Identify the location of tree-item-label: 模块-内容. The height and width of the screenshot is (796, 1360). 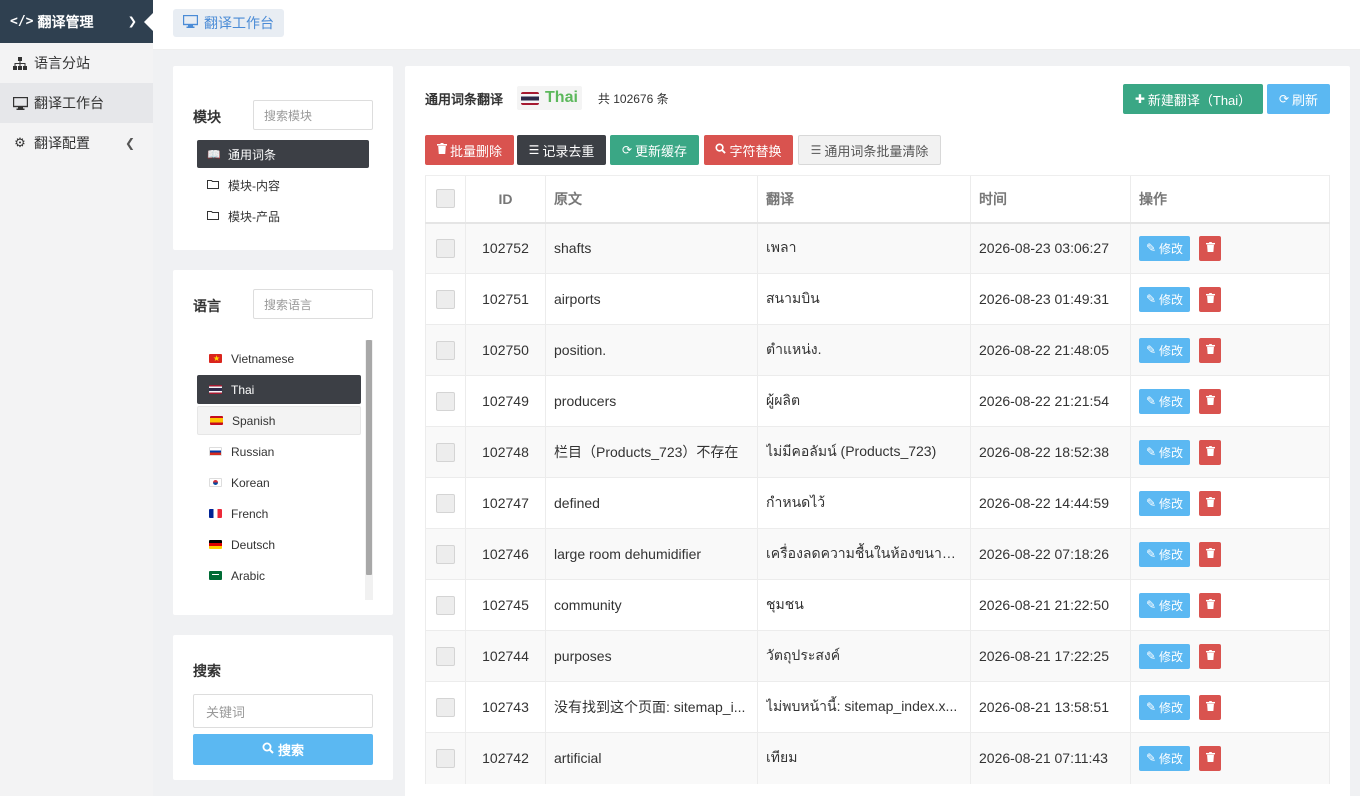
(254, 185).